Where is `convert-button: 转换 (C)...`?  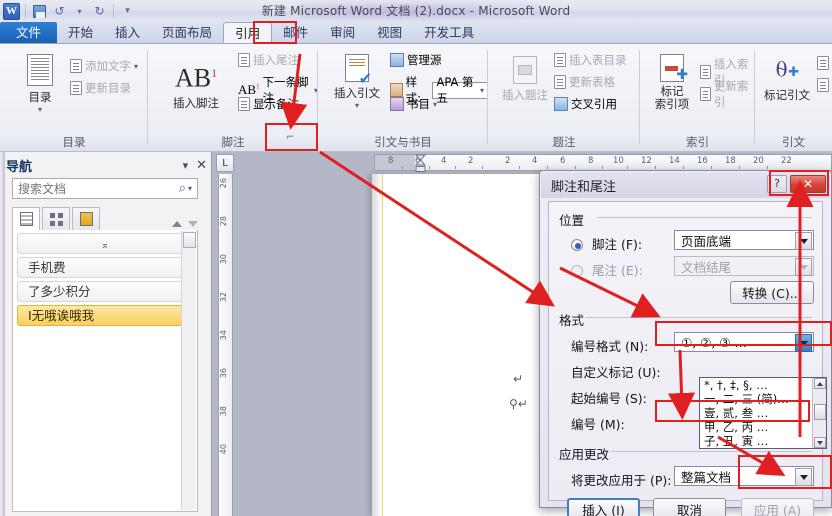 convert-button: 转换 (C)... is located at coordinates (772, 292).